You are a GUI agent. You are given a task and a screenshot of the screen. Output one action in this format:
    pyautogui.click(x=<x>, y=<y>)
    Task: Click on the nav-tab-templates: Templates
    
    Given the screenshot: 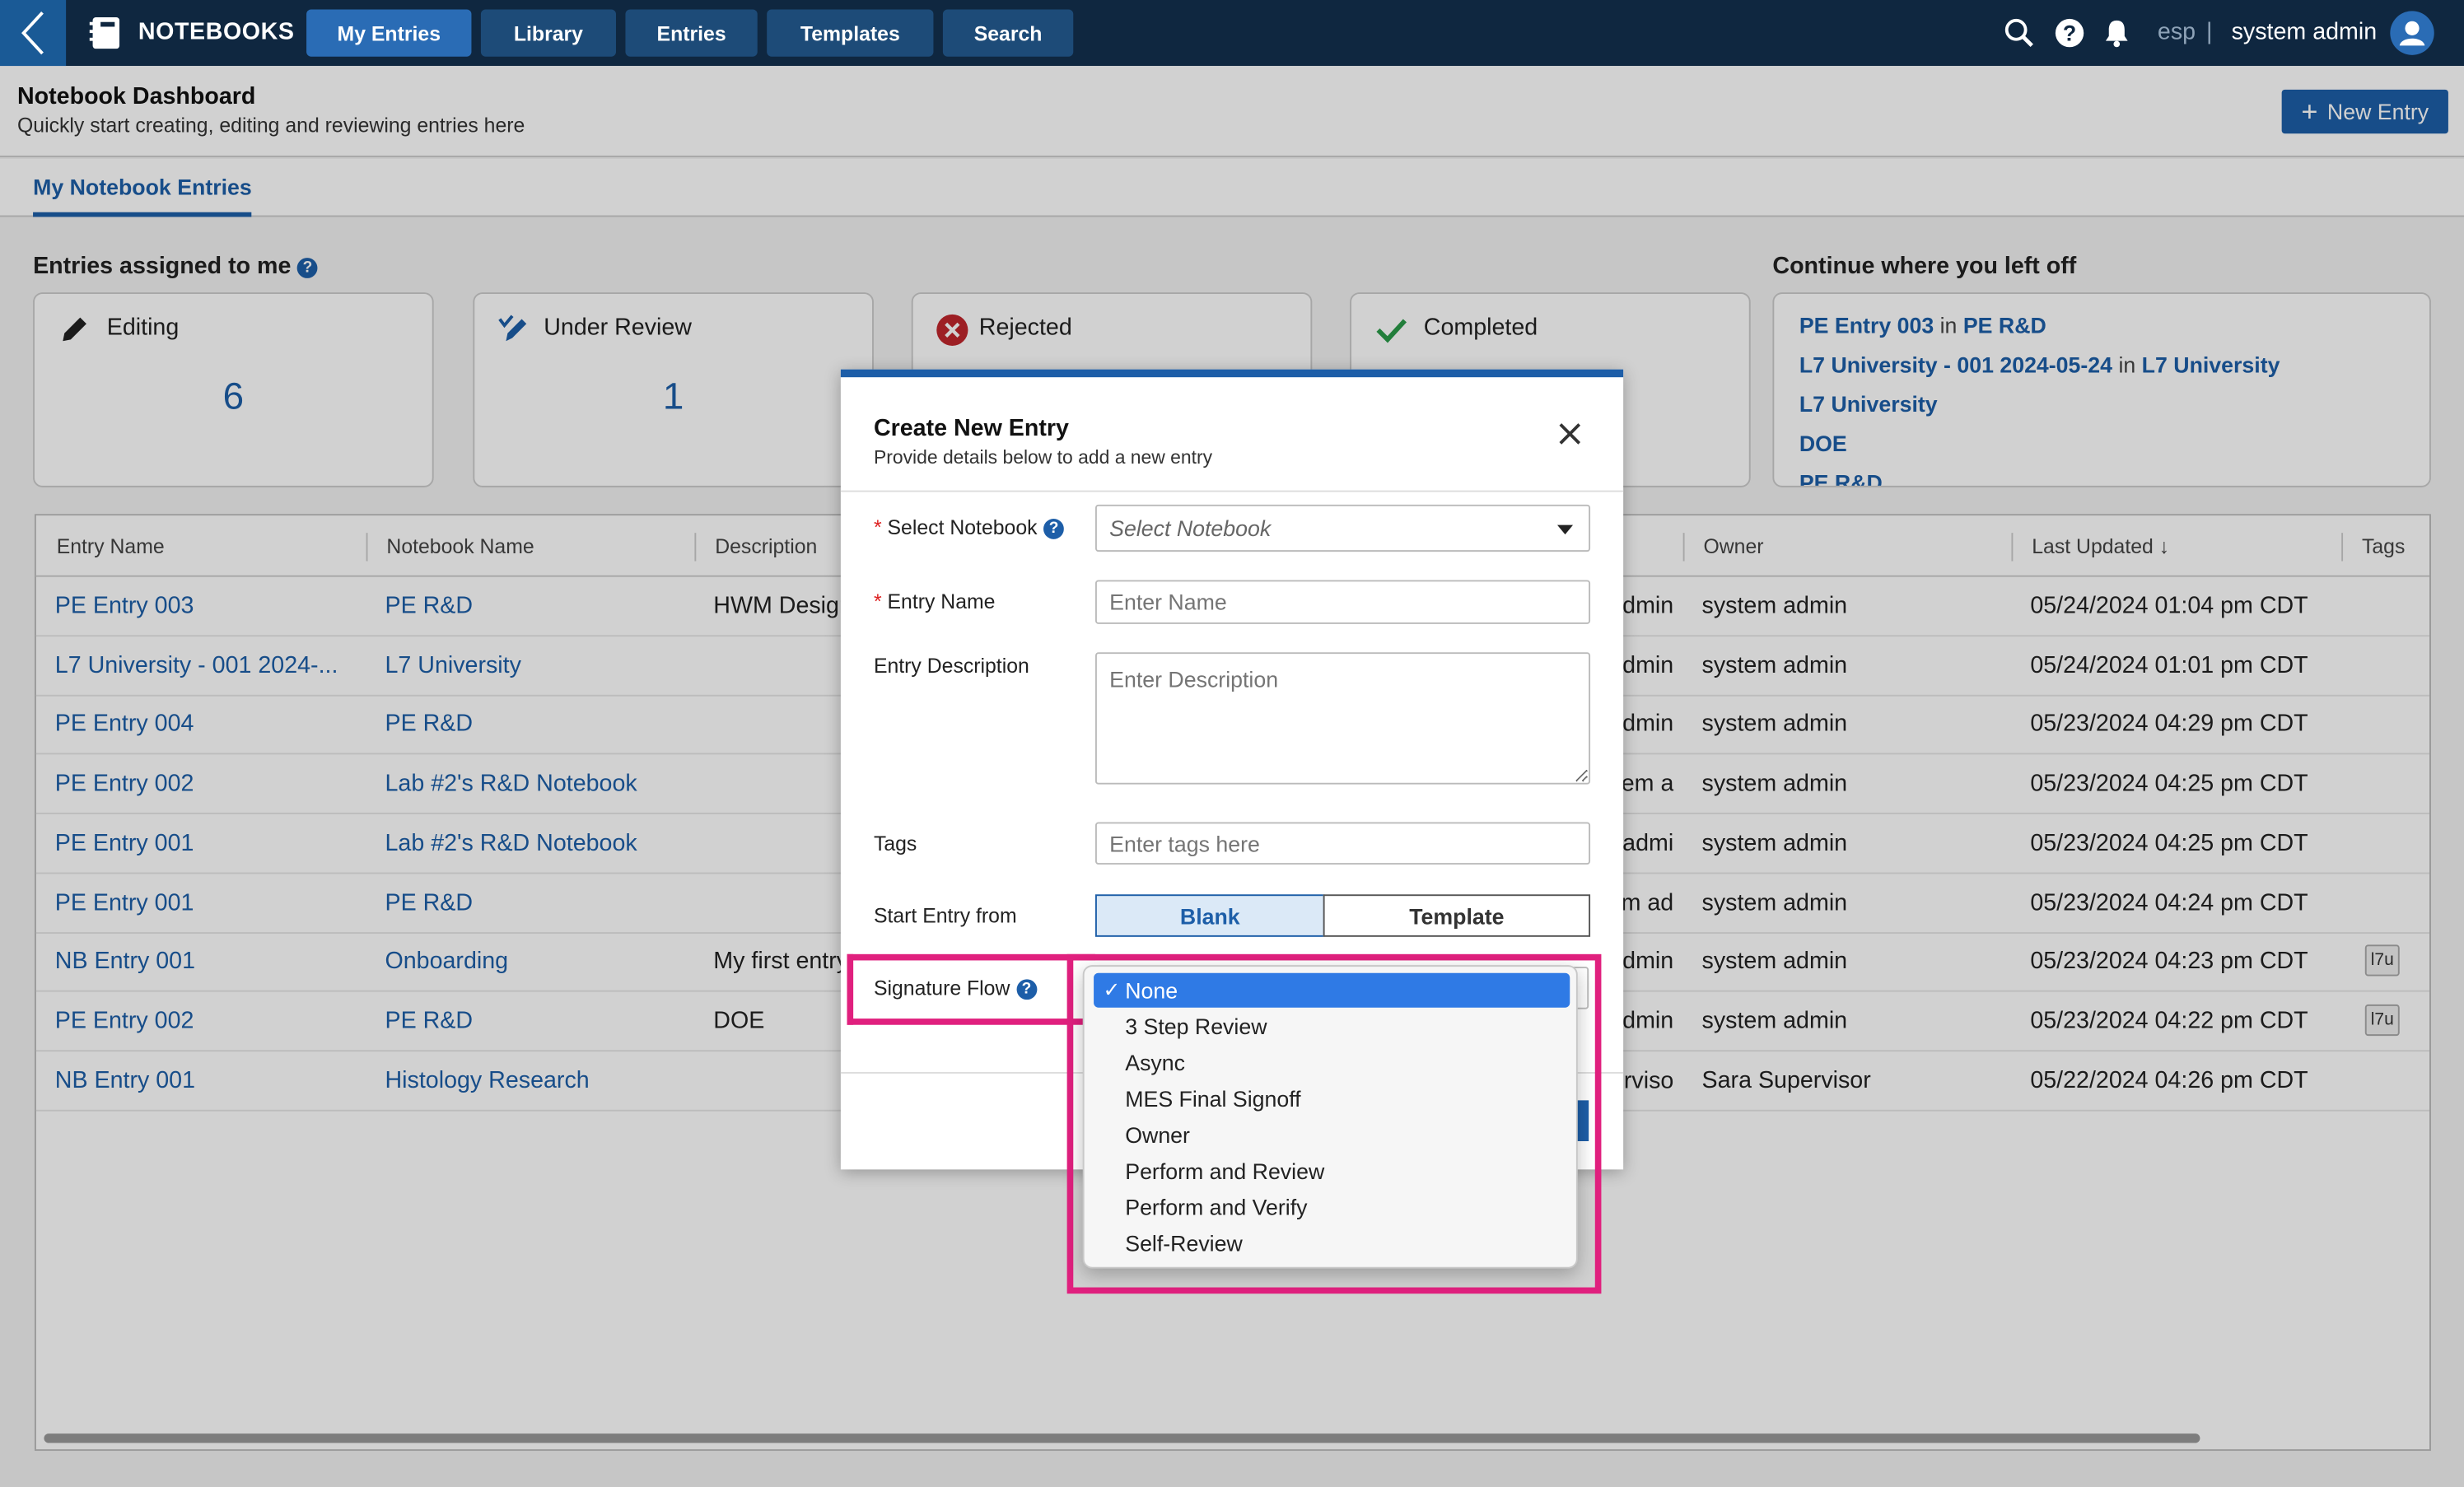 What is the action you would take?
    pyautogui.click(x=850, y=33)
    